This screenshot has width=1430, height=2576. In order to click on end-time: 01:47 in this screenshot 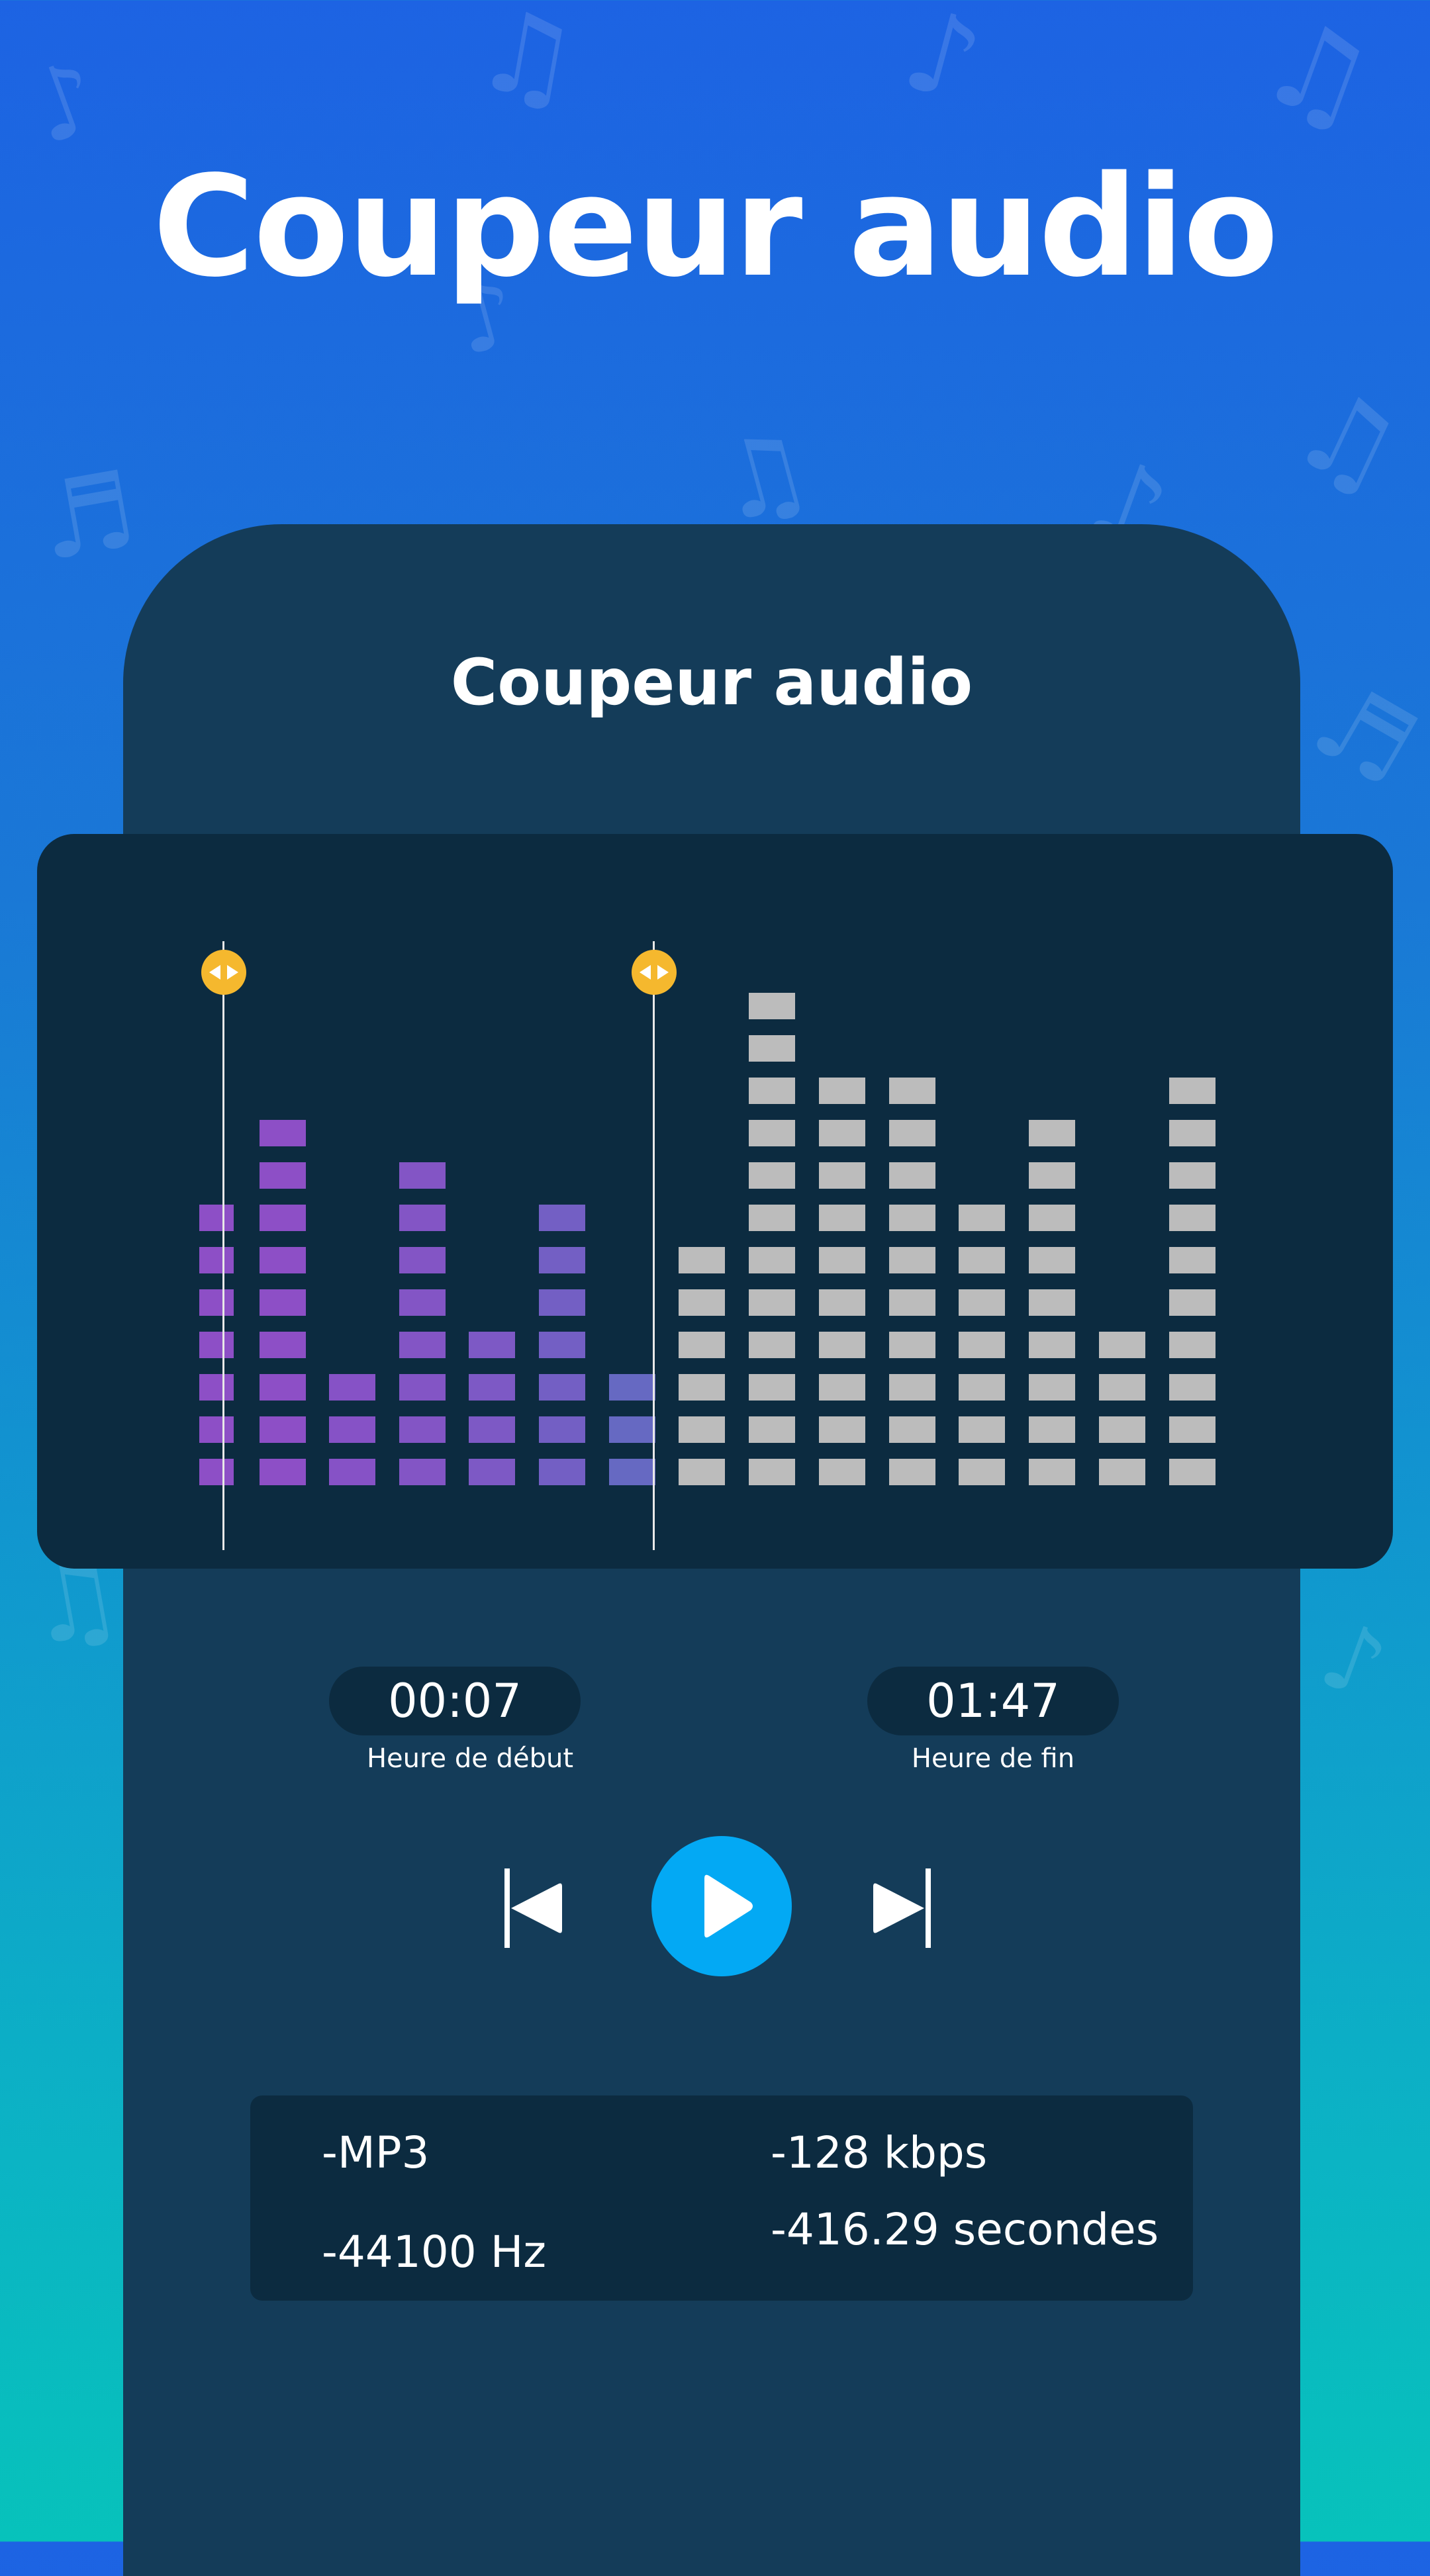, I will do `click(993, 1701)`.